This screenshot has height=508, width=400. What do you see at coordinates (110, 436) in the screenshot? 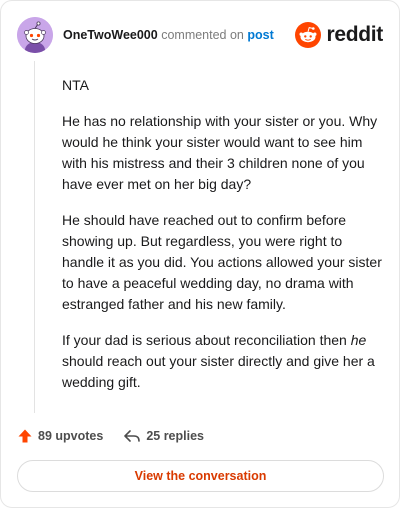
I see `comment-actions: 89 upvotes 25 replies` at bounding box center [110, 436].